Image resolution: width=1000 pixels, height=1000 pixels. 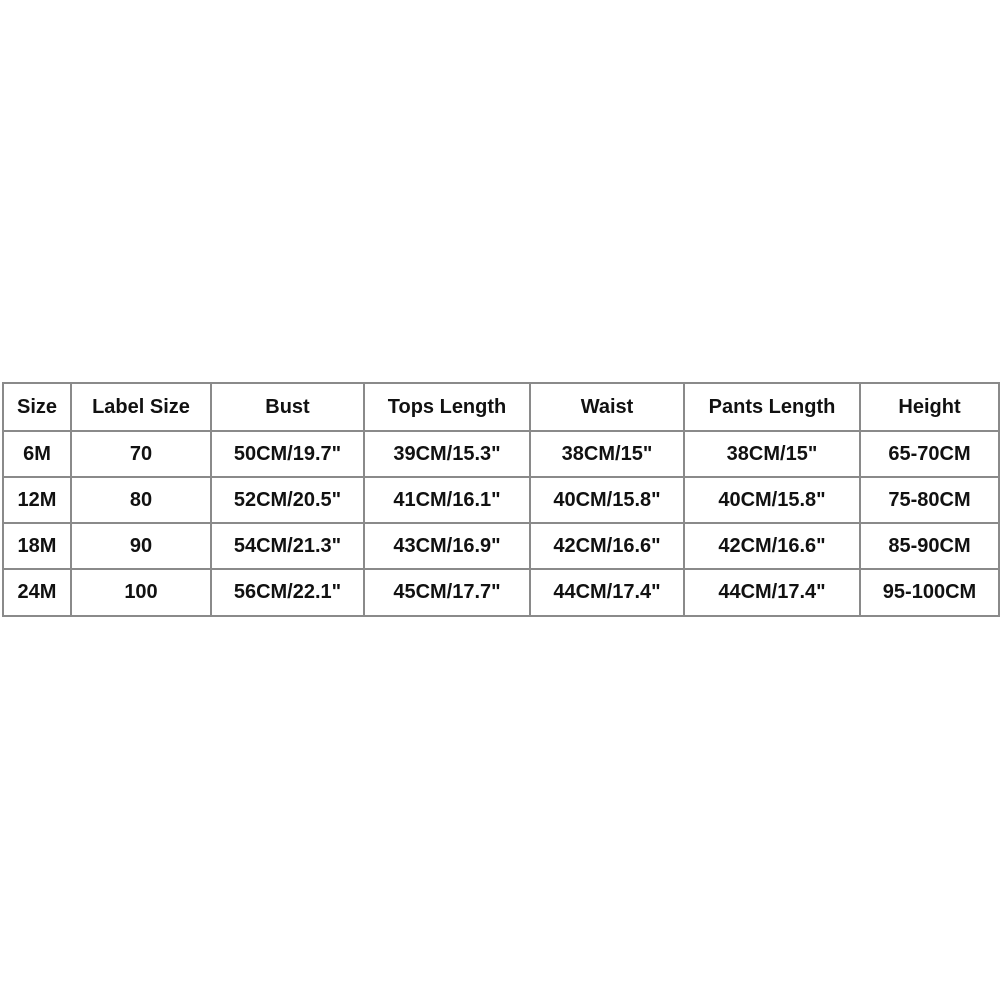 What do you see at coordinates (447, 592) in the screenshot?
I see `cell-tops-length: 45CM/17.7"` at bounding box center [447, 592].